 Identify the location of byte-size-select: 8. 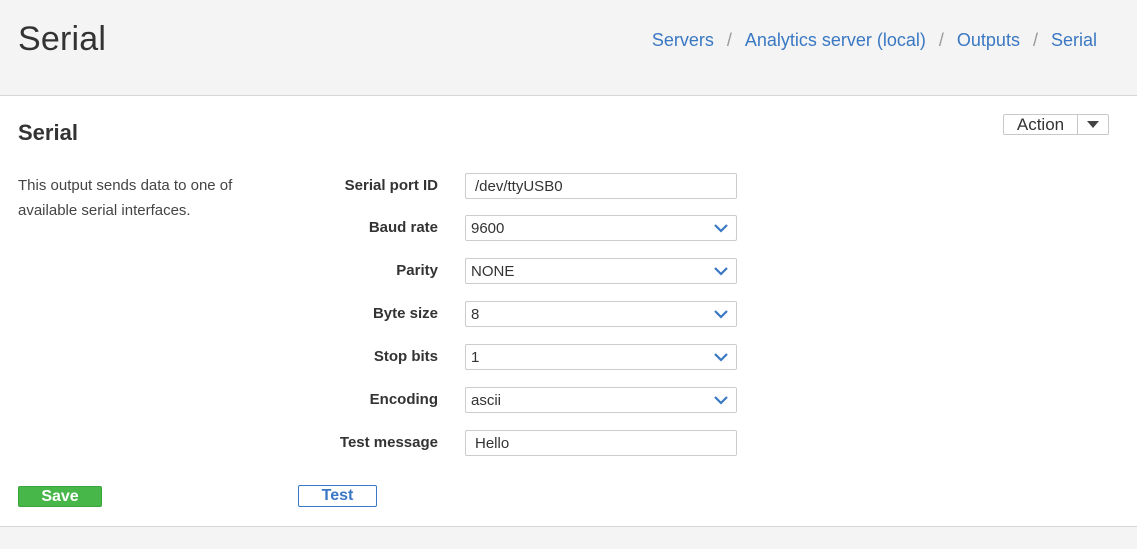
(601, 314).